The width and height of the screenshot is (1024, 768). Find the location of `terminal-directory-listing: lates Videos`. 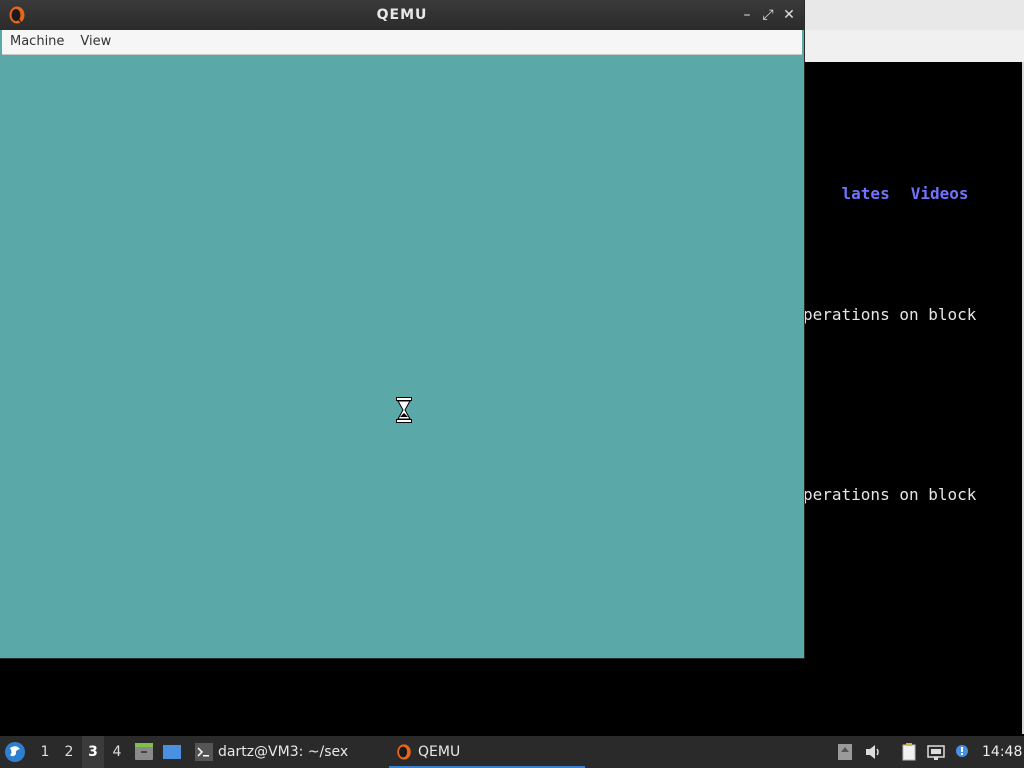

terminal-directory-listing: lates Videos is located at coordinates (896, 193).